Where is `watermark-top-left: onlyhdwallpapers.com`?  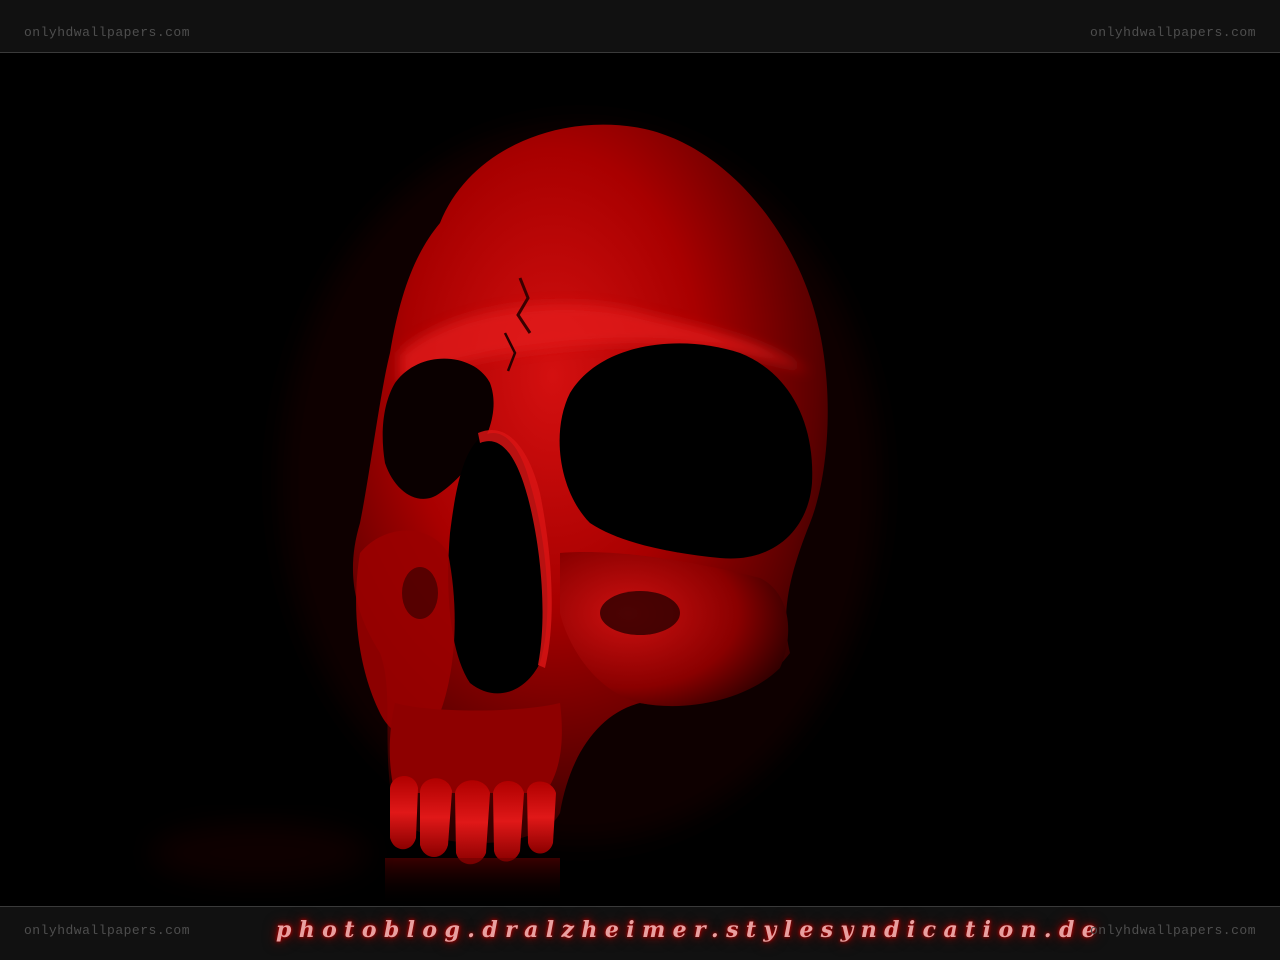
watermark-top-left: onlyhdwallpapers.com is located at coordinates (107, 32).